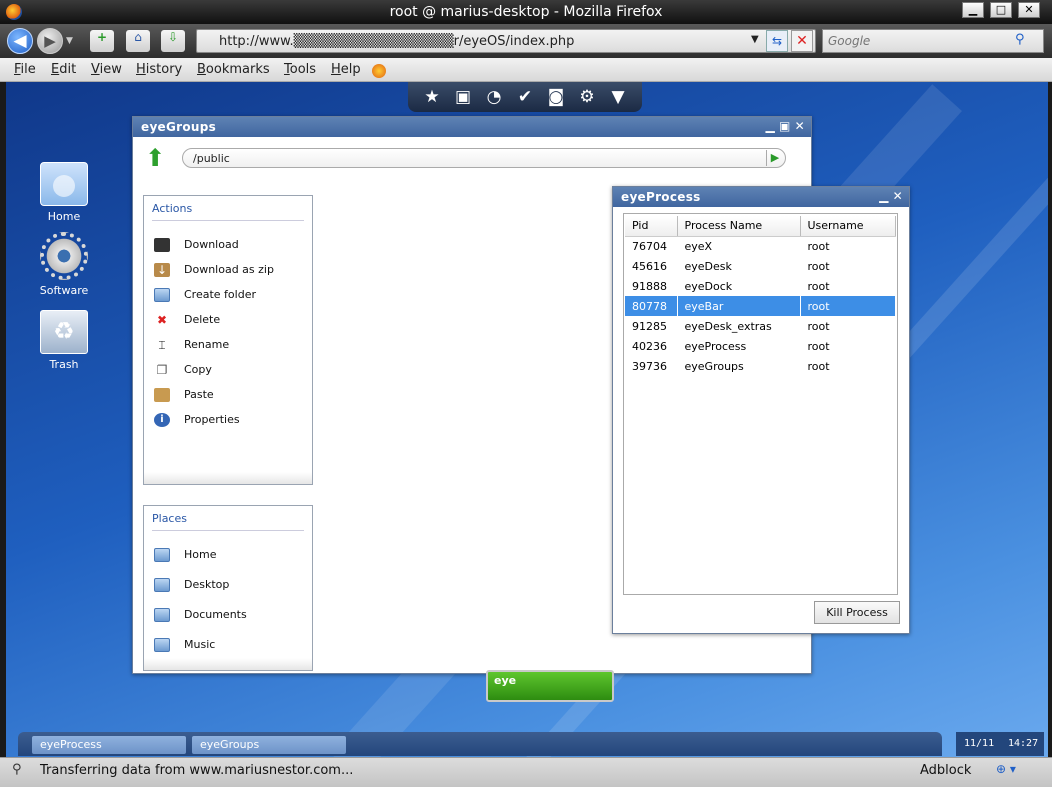 The width and height of the screenshot is (1052, 787). I want to click on download-arrow-icon: ⇩, so click(173, 37).